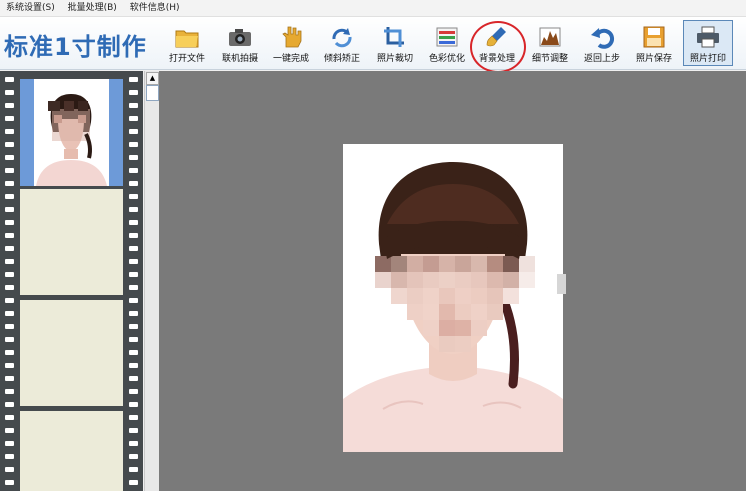 This screenshot has height=491, width=746. I want to click on histogram-icon, so click(550, 37).